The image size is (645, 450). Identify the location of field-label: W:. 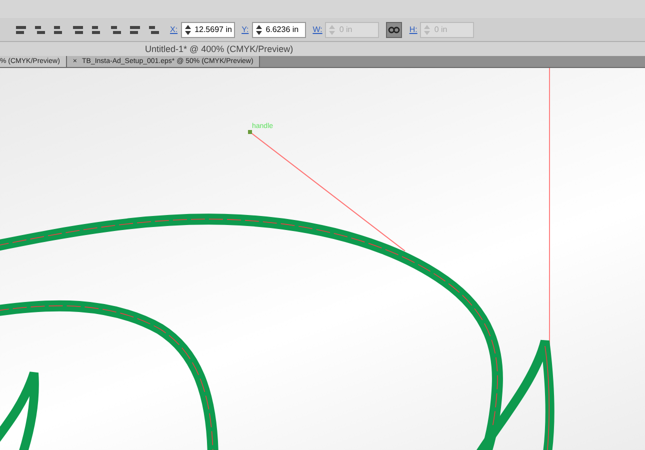
(317, 29).